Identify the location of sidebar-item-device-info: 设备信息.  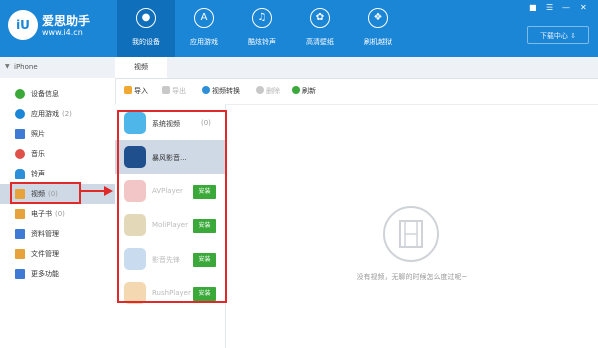
(57, 94).